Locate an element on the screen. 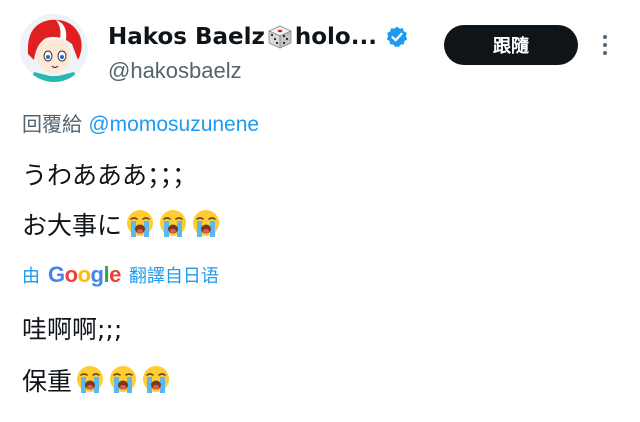  google-letter: G is located at coordinates (56, 274).